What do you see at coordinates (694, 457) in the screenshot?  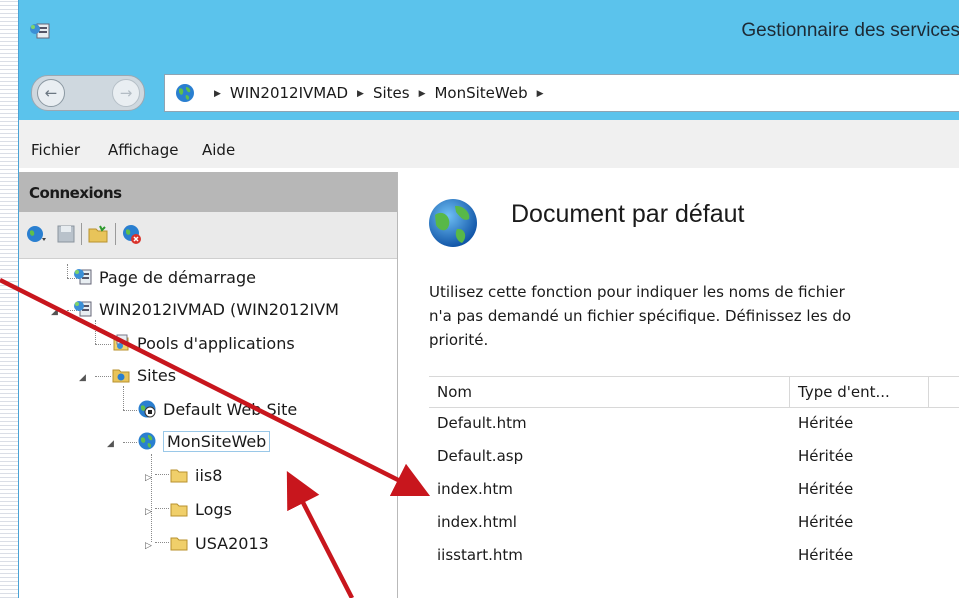 I see `table-row: Default.asp Héritée` at bounding box center [694, 457].